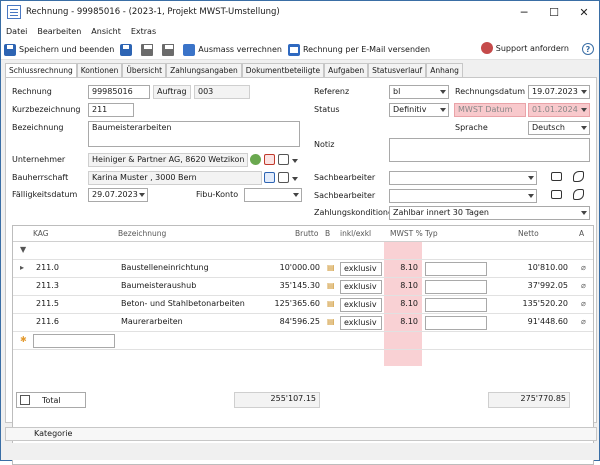 This screenshot has width=600, height=465. I want to click on cell-bezeichnung: Baumeisteraushub, so click(158, 287).